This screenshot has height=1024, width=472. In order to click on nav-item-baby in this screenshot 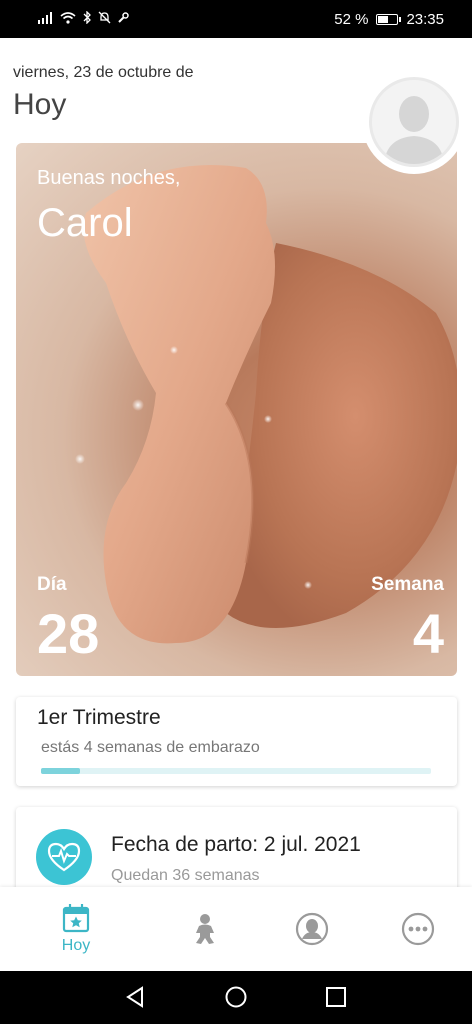, I will do `click(206, 929)`.